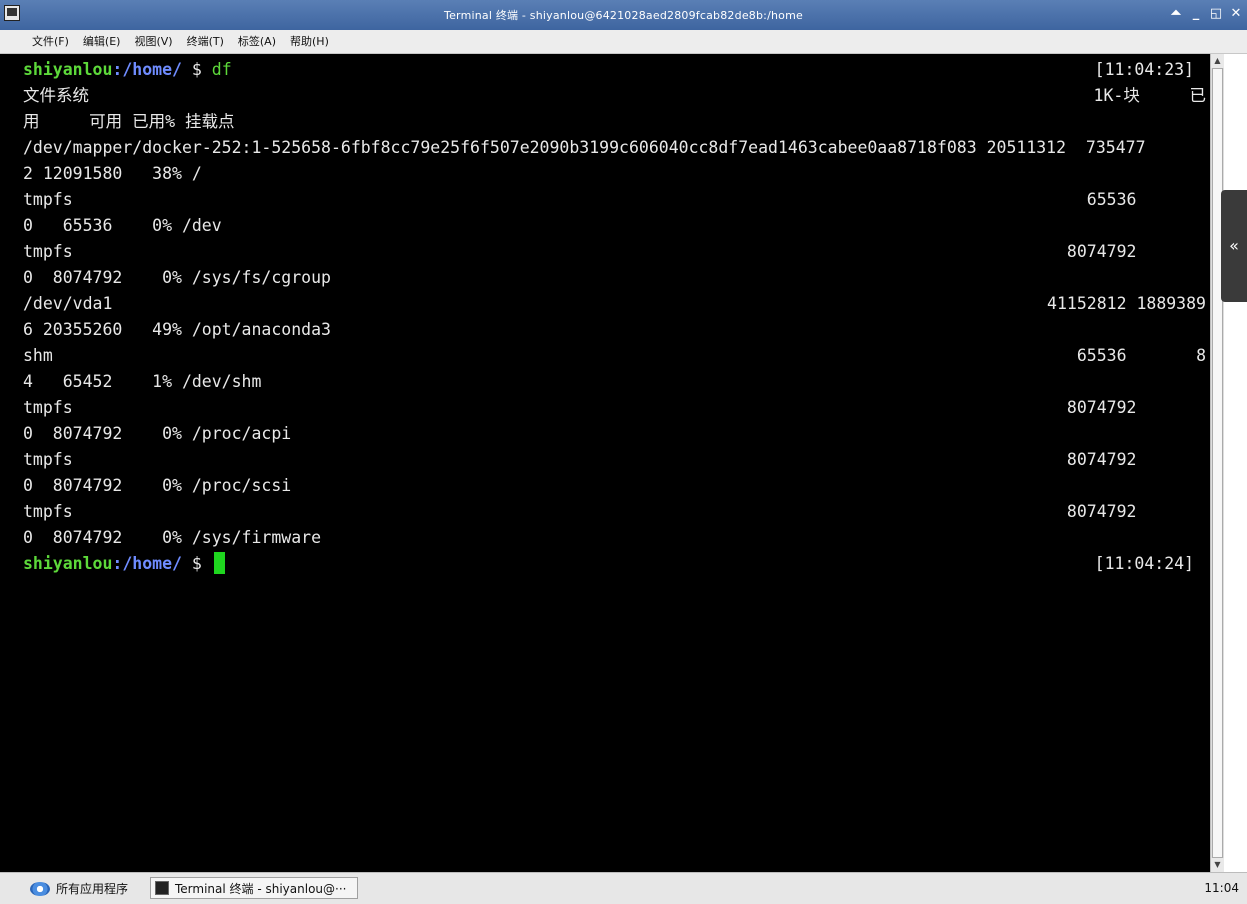  I want to click on output-line: 0 65536 0% /dev, so click(614, 226).